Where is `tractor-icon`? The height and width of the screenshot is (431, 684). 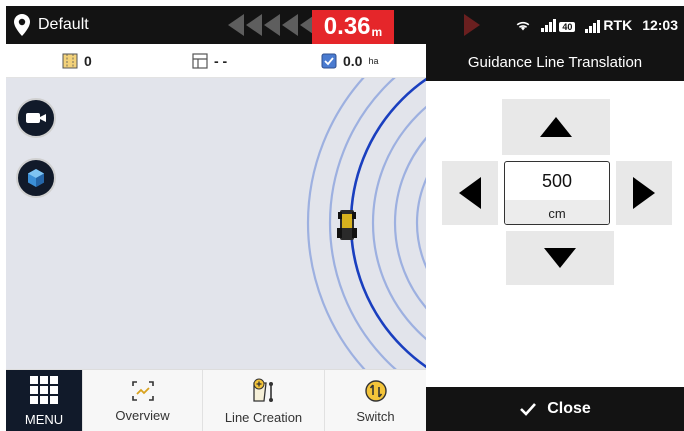
tractor-icon is located at coordinates (347, 225).